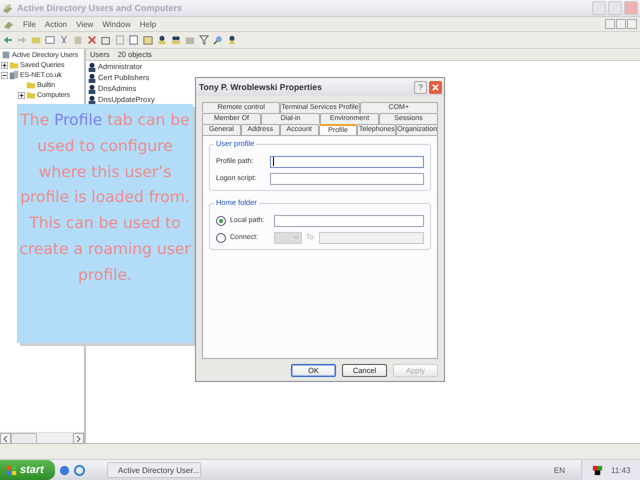 The image size is (640, 480). Describe the element at coordinates (105, 223) in the screenshot. I see `callout-text: The Profile tab can be used to configure where this user’s profile is loaded from. This can be used to create a roaming user profile.` at that location.